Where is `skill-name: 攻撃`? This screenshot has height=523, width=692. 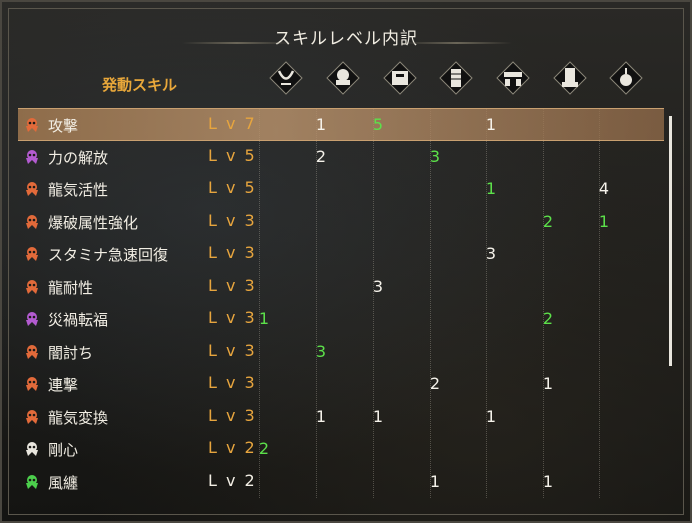
skill-name: 攻撃 is located at coordinates (63, 126).